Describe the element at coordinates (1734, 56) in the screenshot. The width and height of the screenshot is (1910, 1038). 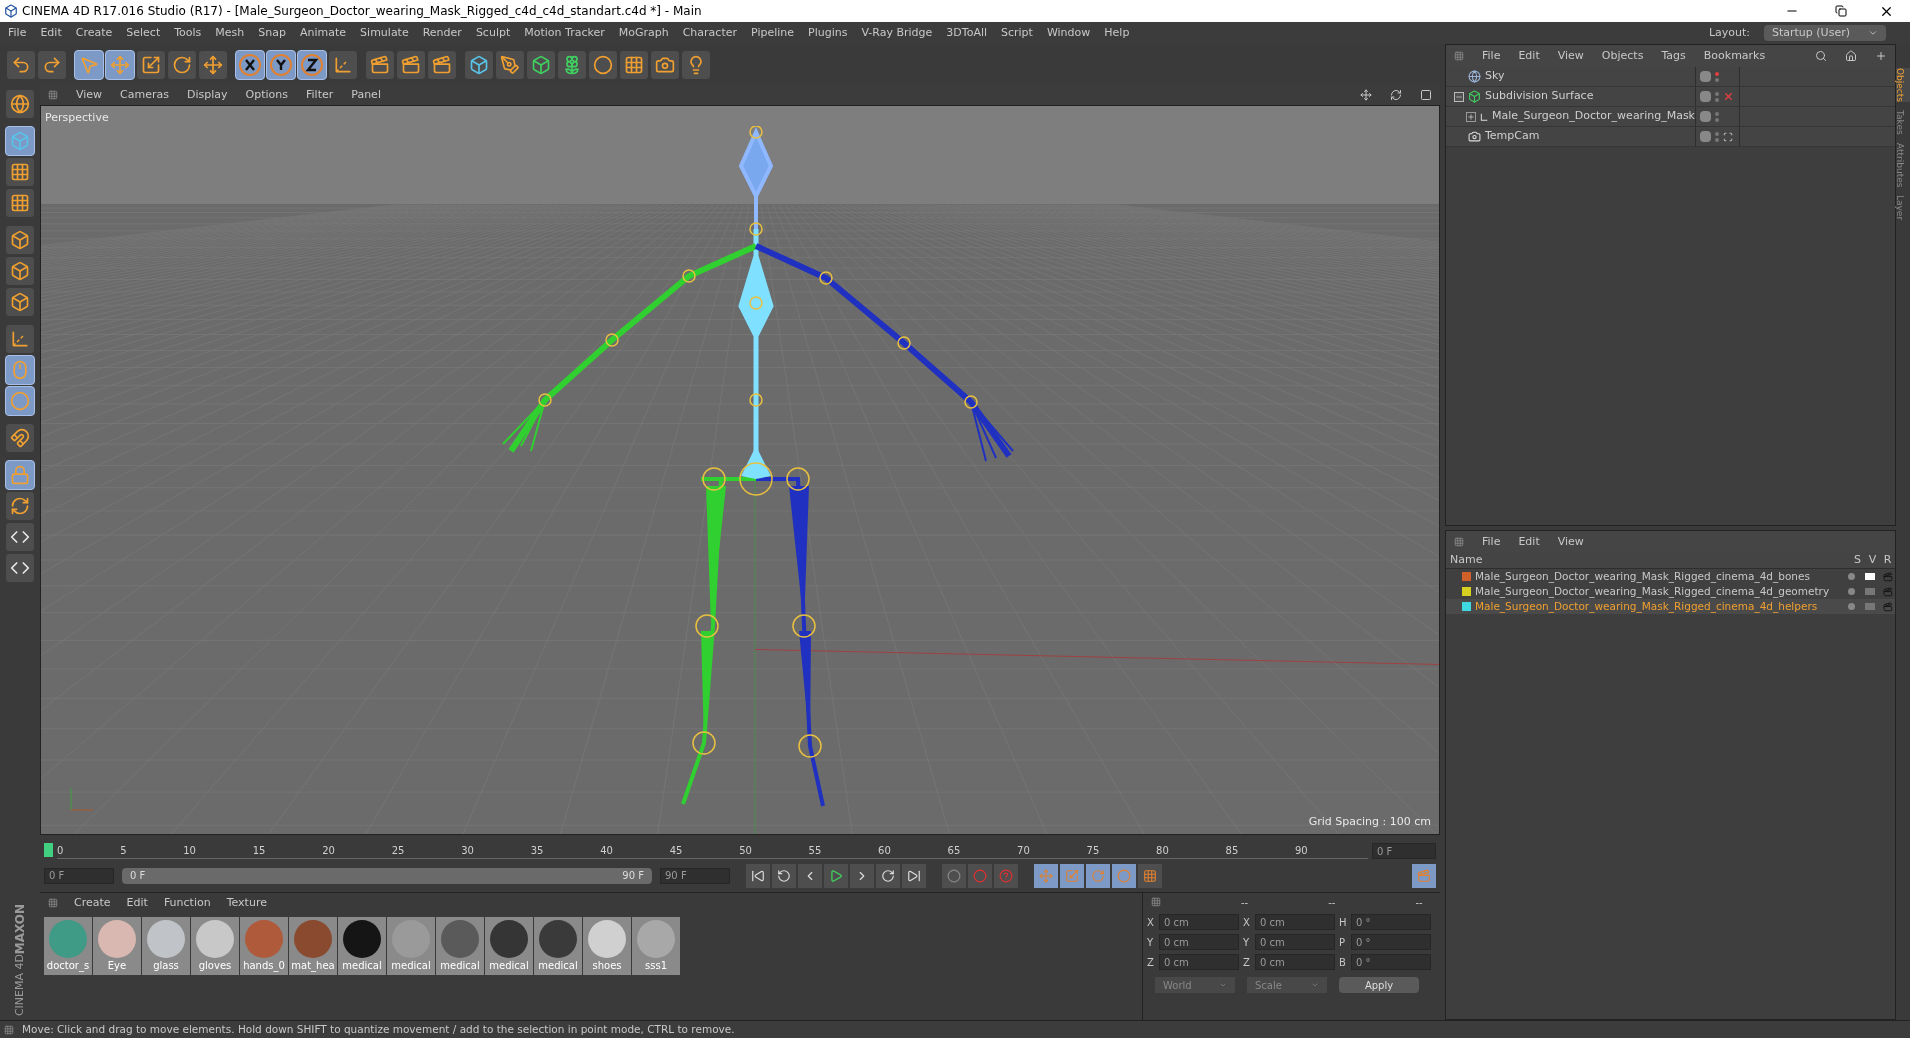
I see `object-menu-item: Bookmarks` at that location.